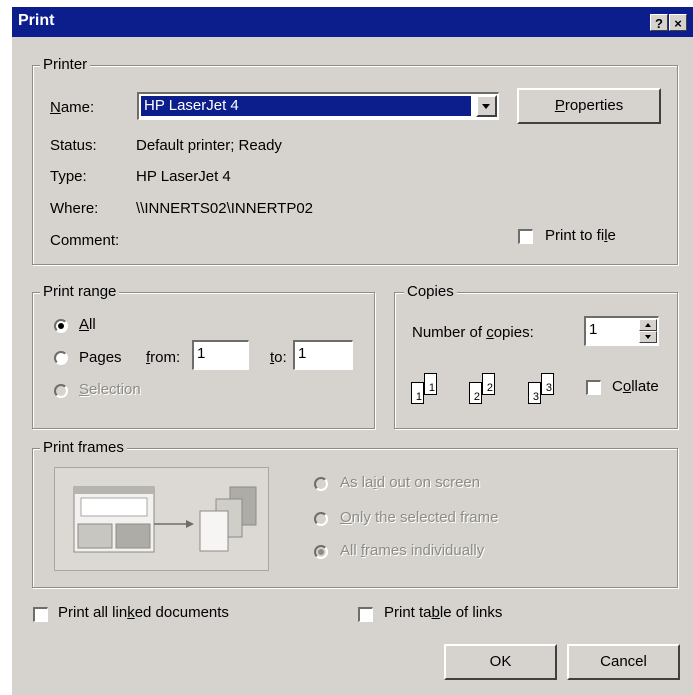  What do you see at coordinates (410, 482) in the screenshot?
I see `frames-layout-label: As laid out on screen` at bounding box center [410, 482].